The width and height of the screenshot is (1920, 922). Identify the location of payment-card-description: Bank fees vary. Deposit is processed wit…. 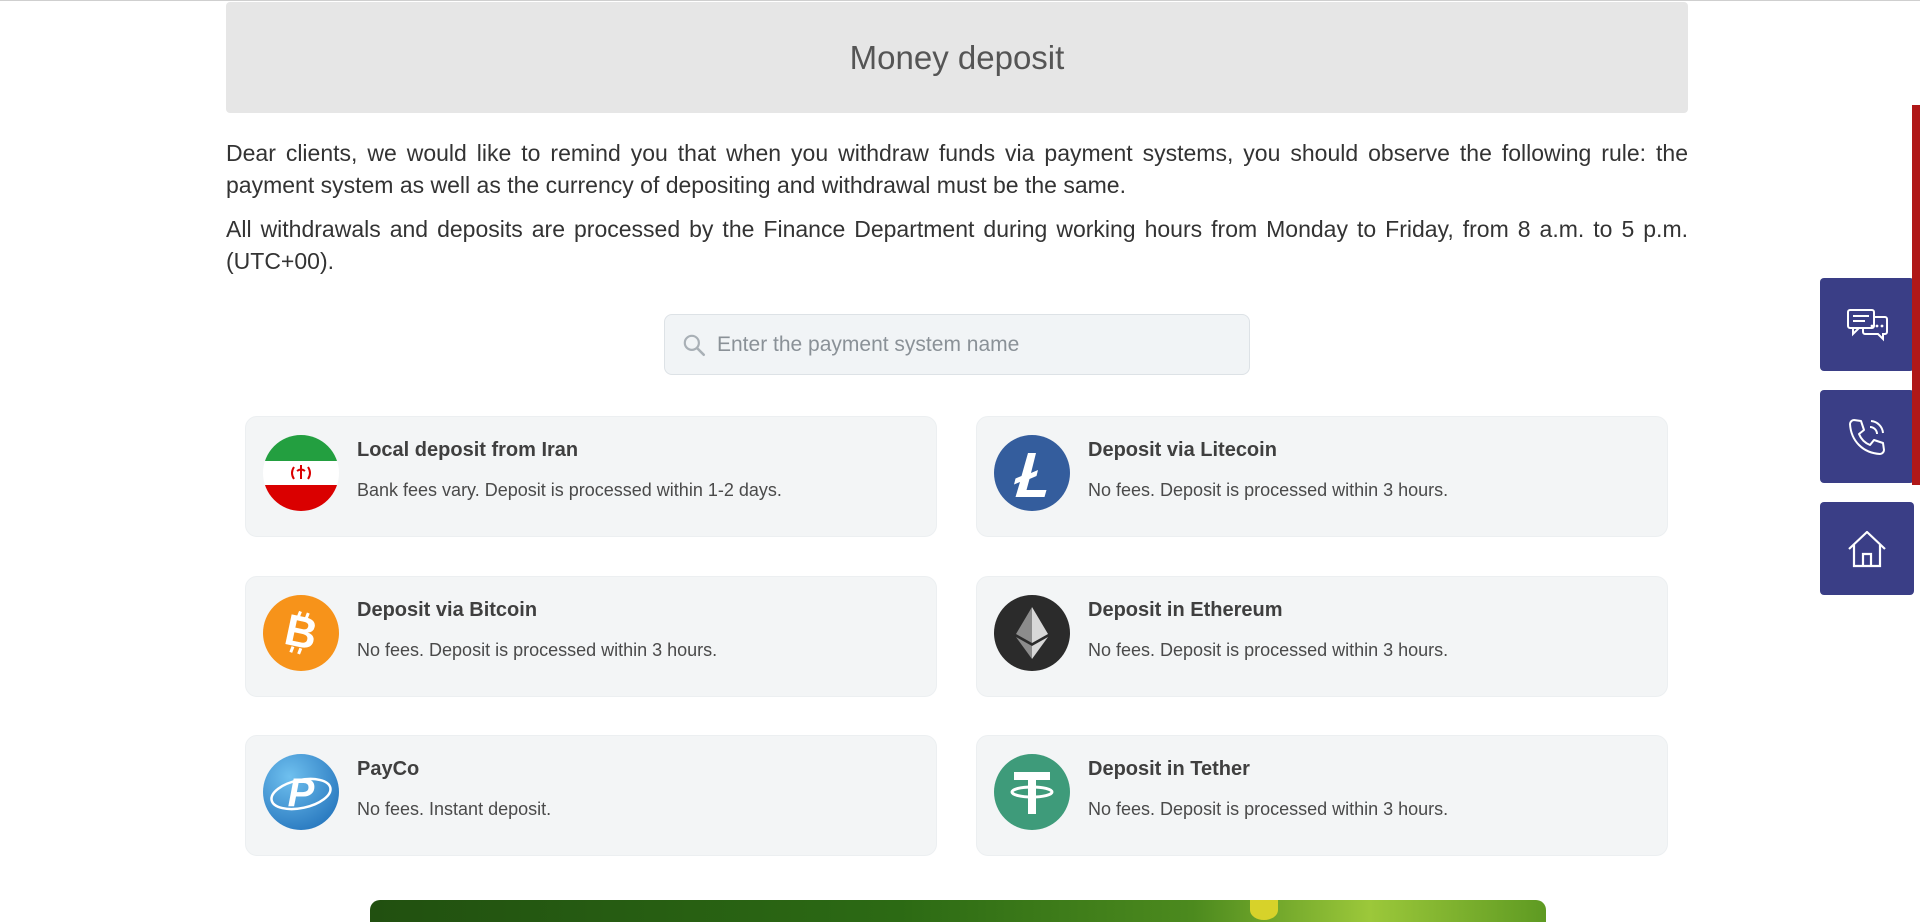
(569, 490).